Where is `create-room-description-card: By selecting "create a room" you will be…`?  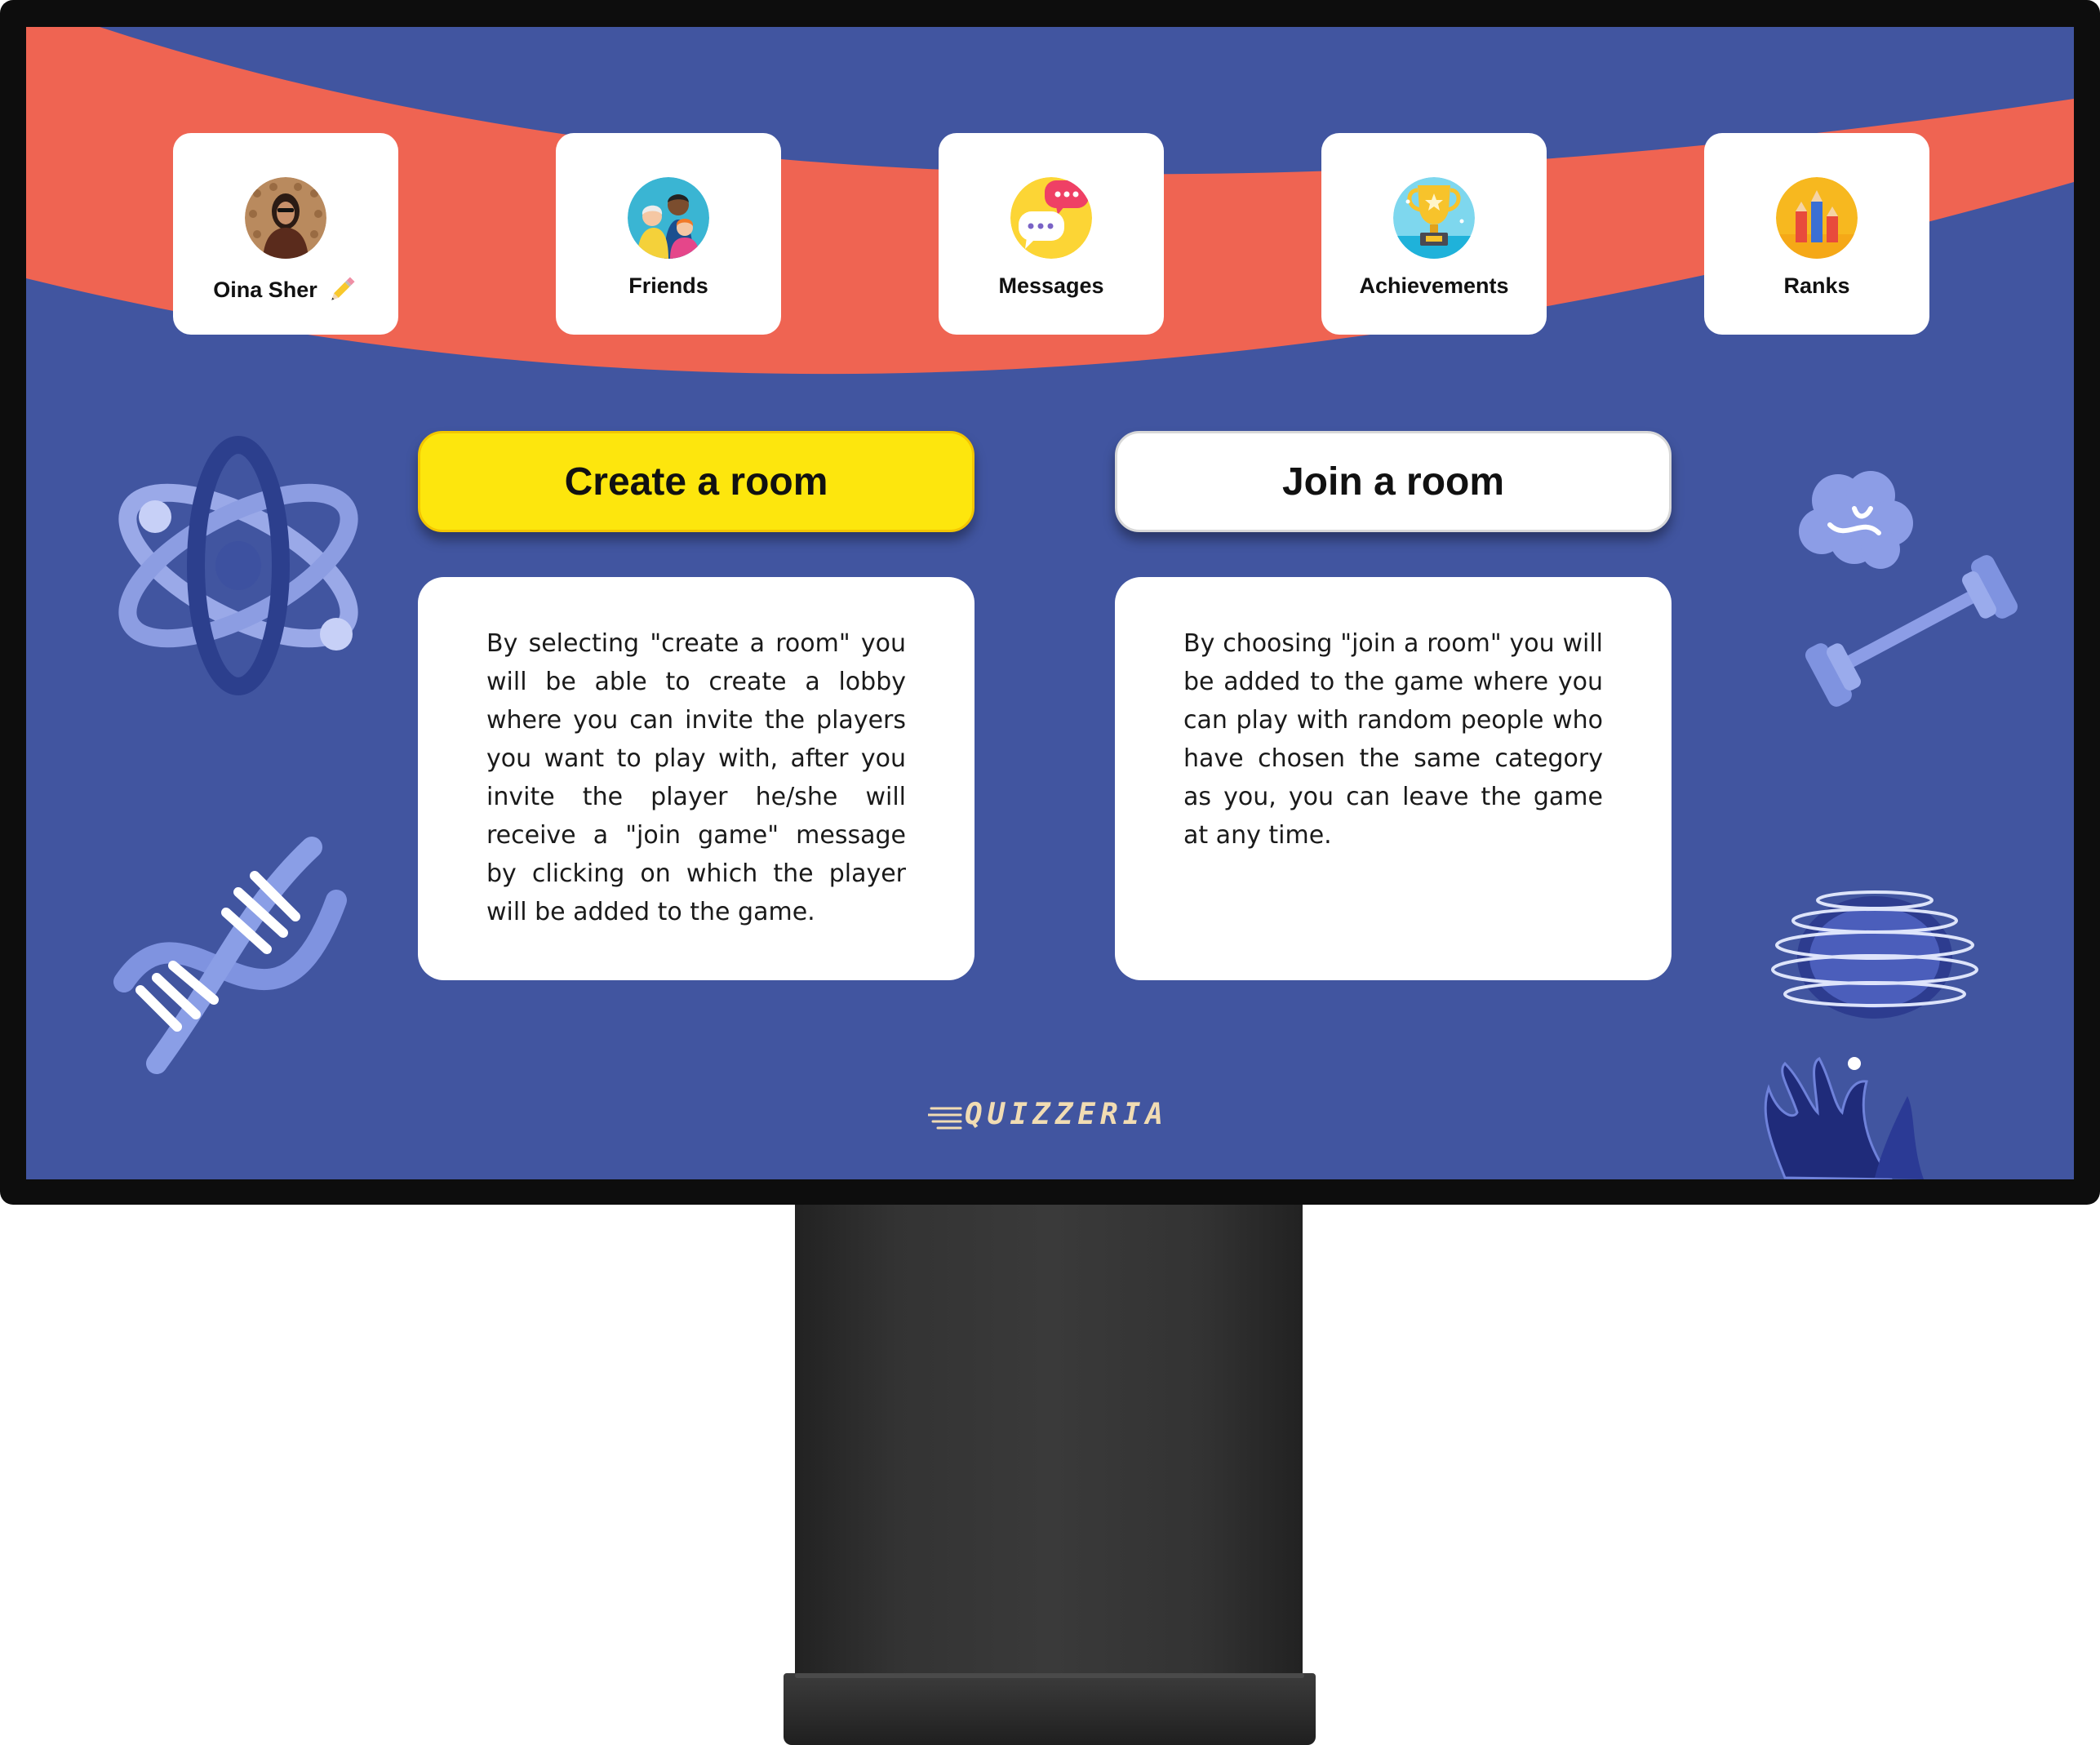 create-room-description-card: By selecting "create a room" you will be… is located at coordinates (696, 778).